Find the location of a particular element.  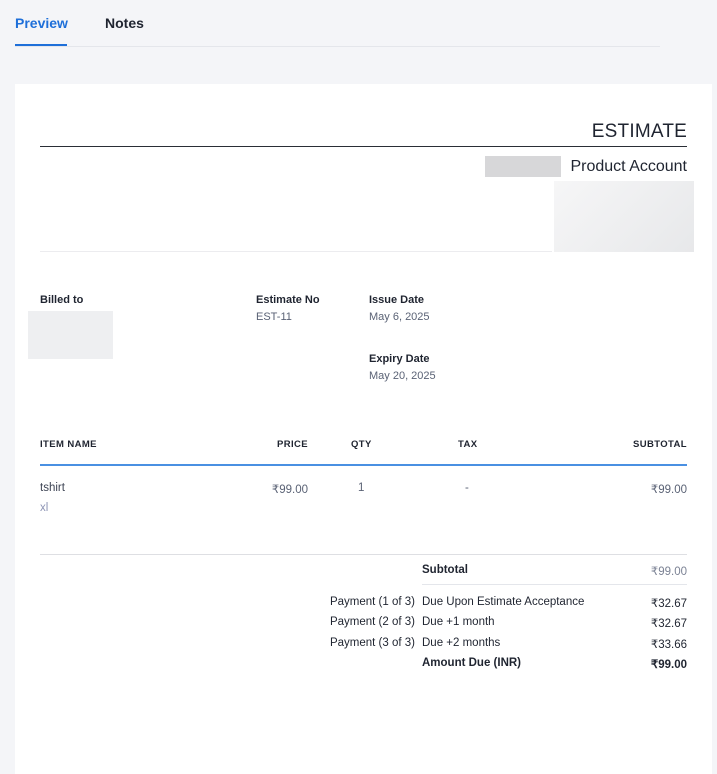

table-header-divider is located at coordinates (363, 465).